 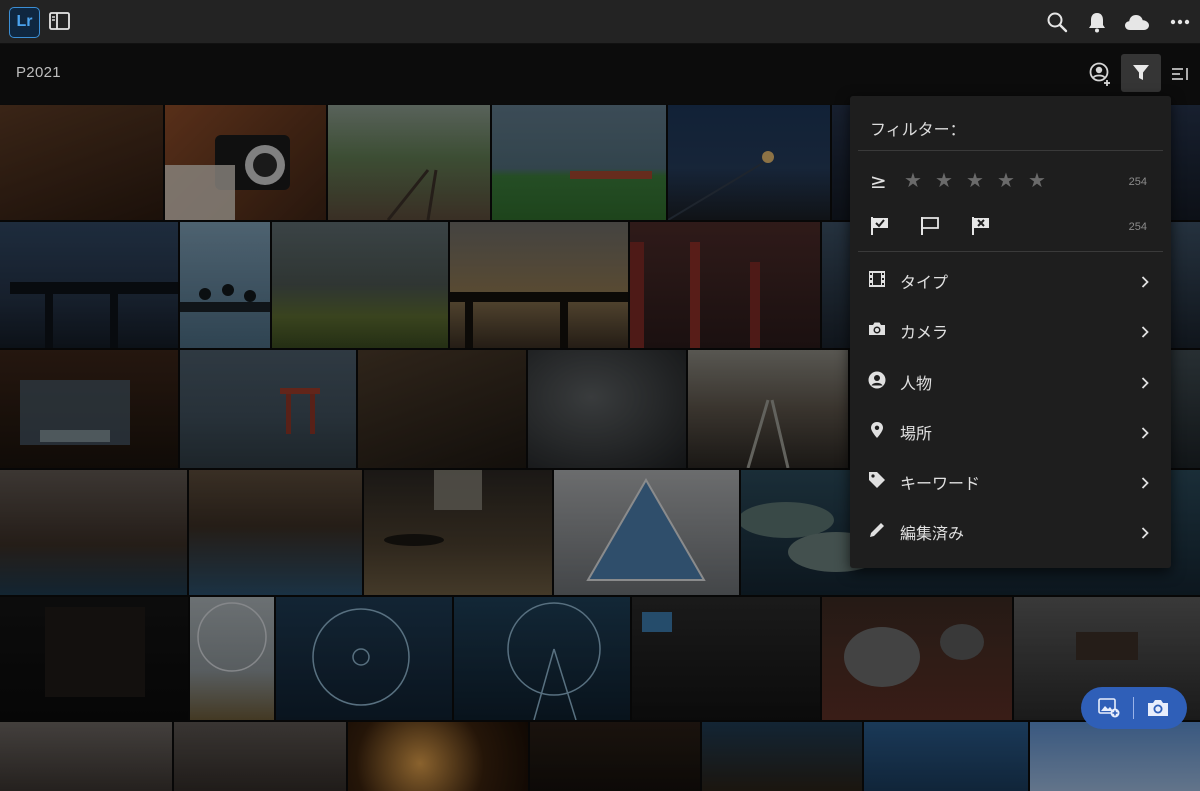 I want to click on rating-operator: ≥, so click(x=878, y=181).